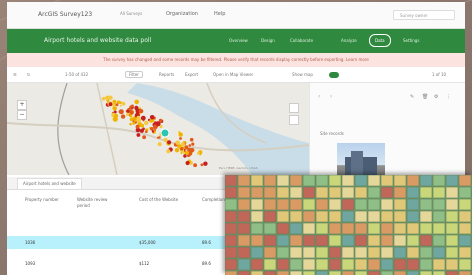  What do you see at coordinates (182, 14) in the screenshot?
I see `nav-organization: Organization` at bounding box center [182, 14].